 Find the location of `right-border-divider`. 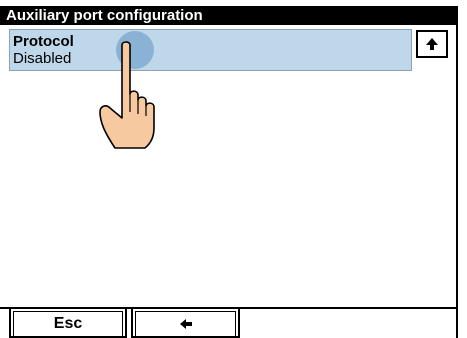

right-border-divider is located at coordinates (457, 181).